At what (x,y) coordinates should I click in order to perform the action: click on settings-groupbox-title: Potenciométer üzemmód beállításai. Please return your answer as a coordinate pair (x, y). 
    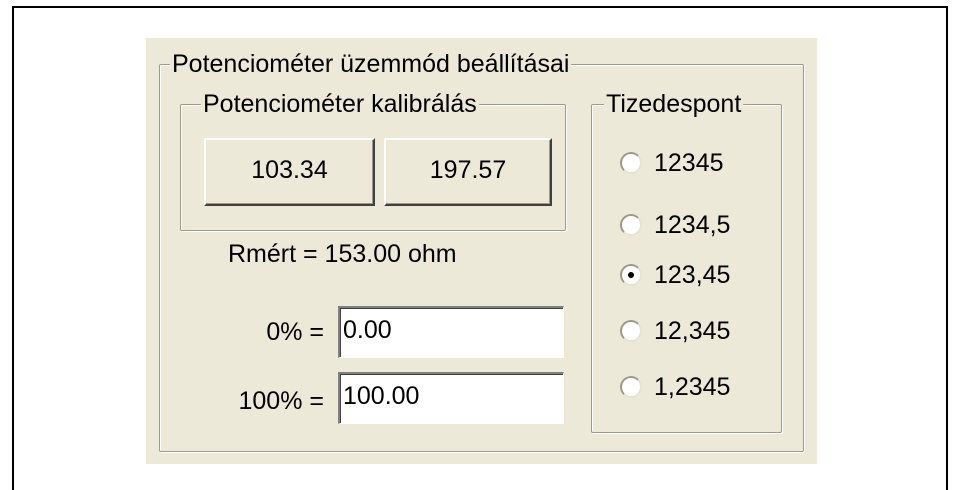
    Looking at the image, I should click on (371, 64).